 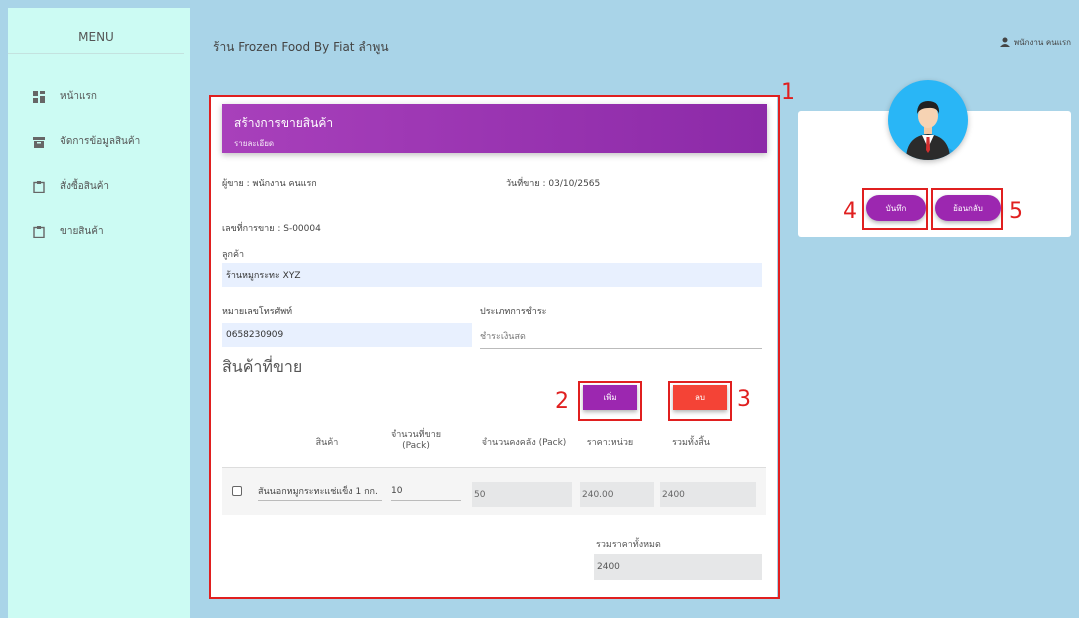 I want to click on qty-field: 10, so click(x=426, y=491).